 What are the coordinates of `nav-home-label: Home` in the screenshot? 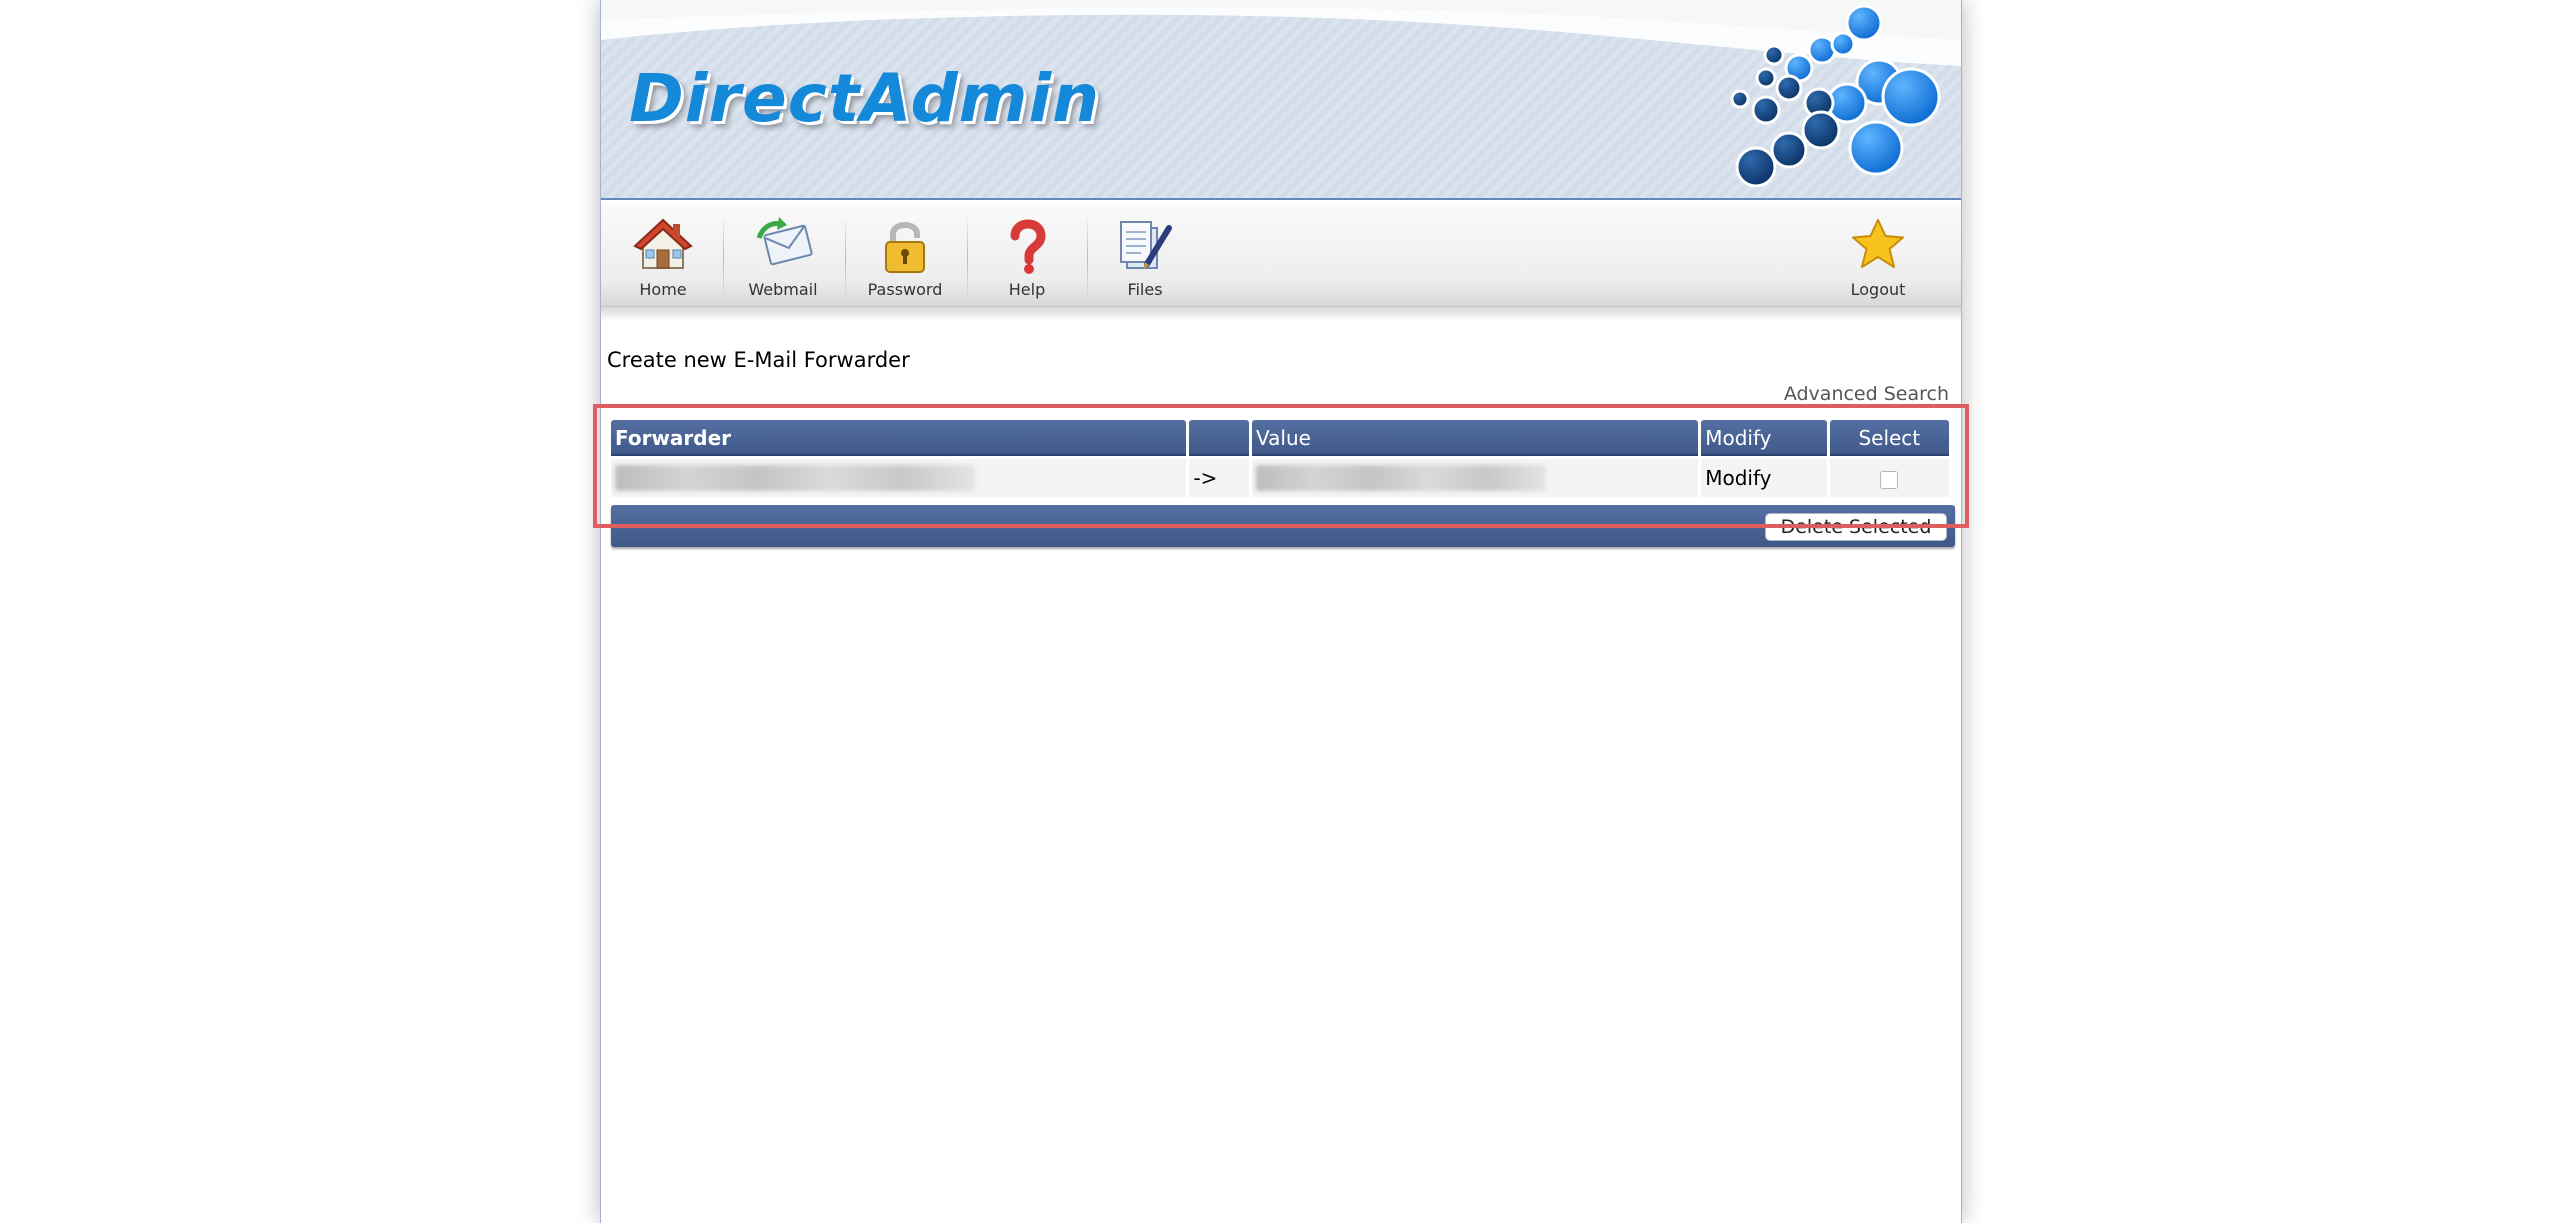 It's located at (663, 289).